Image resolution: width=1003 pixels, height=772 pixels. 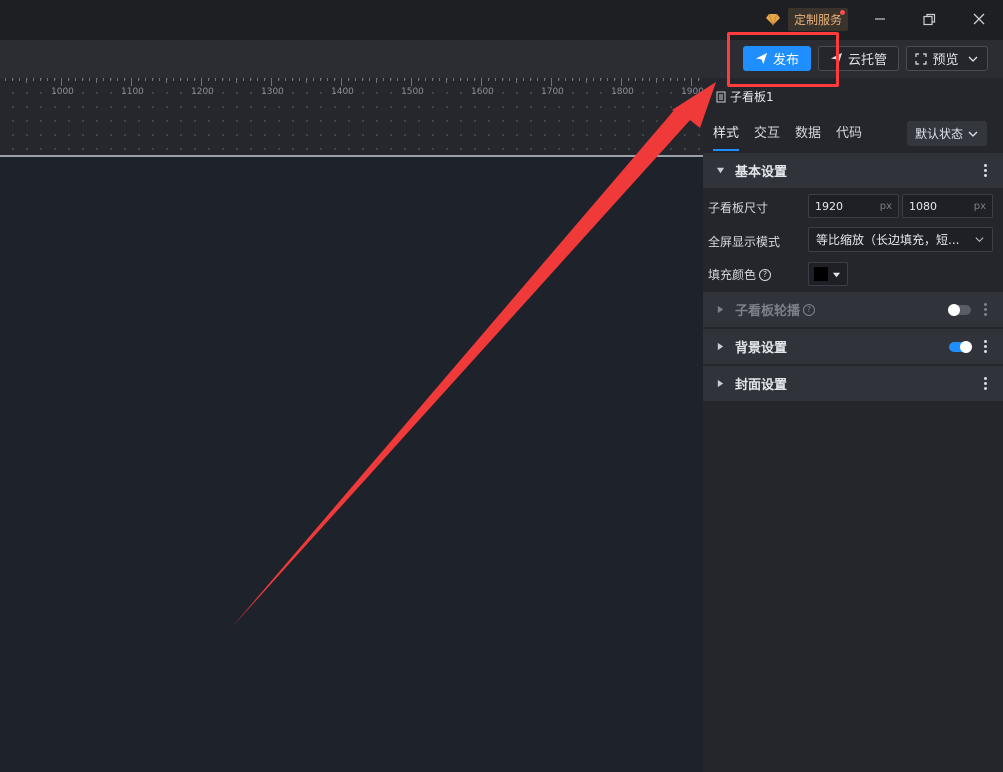 What do you see at coordinates (272, 92) in the screenshot?
I see `ruler-tick-label: 1300` at bounding box center [272, 92].